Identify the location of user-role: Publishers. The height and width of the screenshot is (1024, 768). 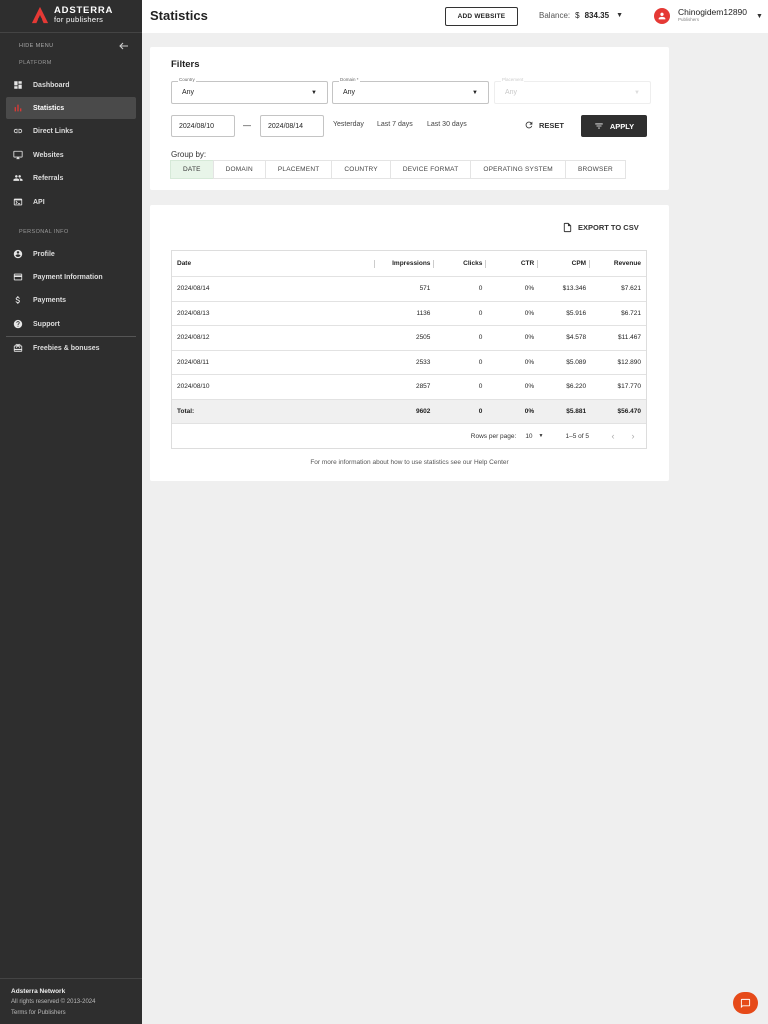
(689, 19).